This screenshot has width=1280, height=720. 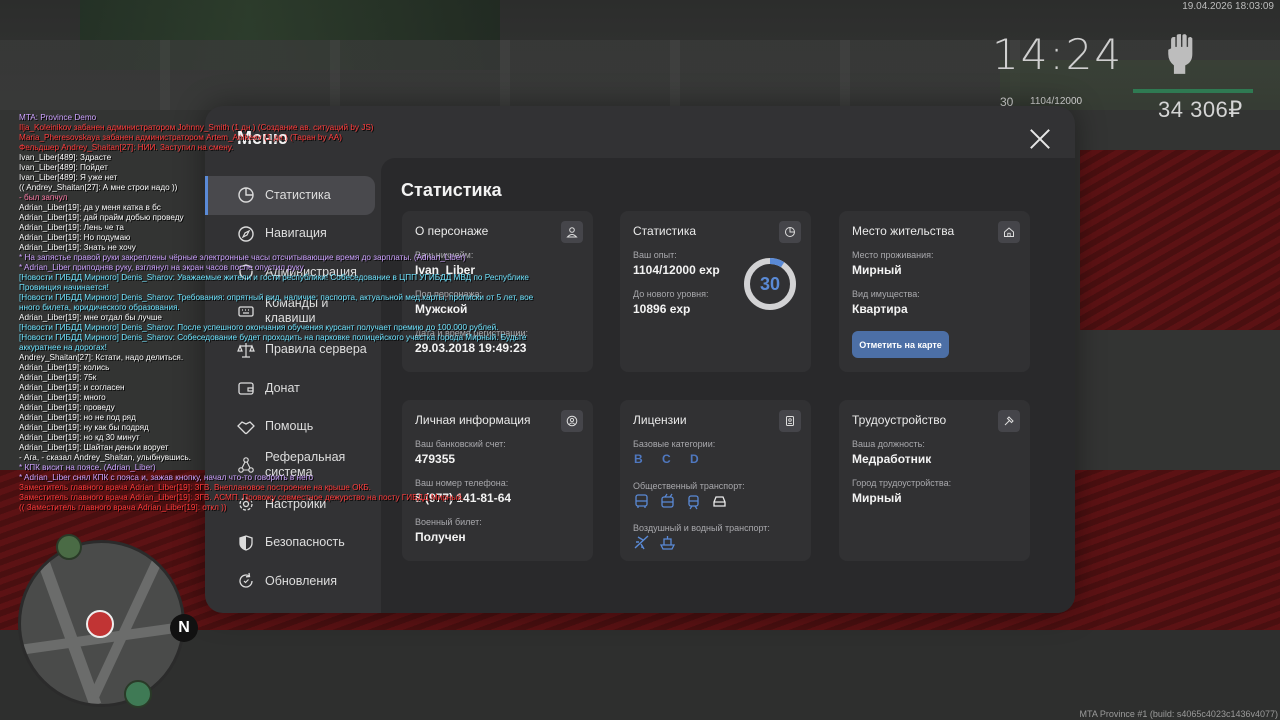 I want to click on card-title: Трудоустройство, so click(x=899, y=420).